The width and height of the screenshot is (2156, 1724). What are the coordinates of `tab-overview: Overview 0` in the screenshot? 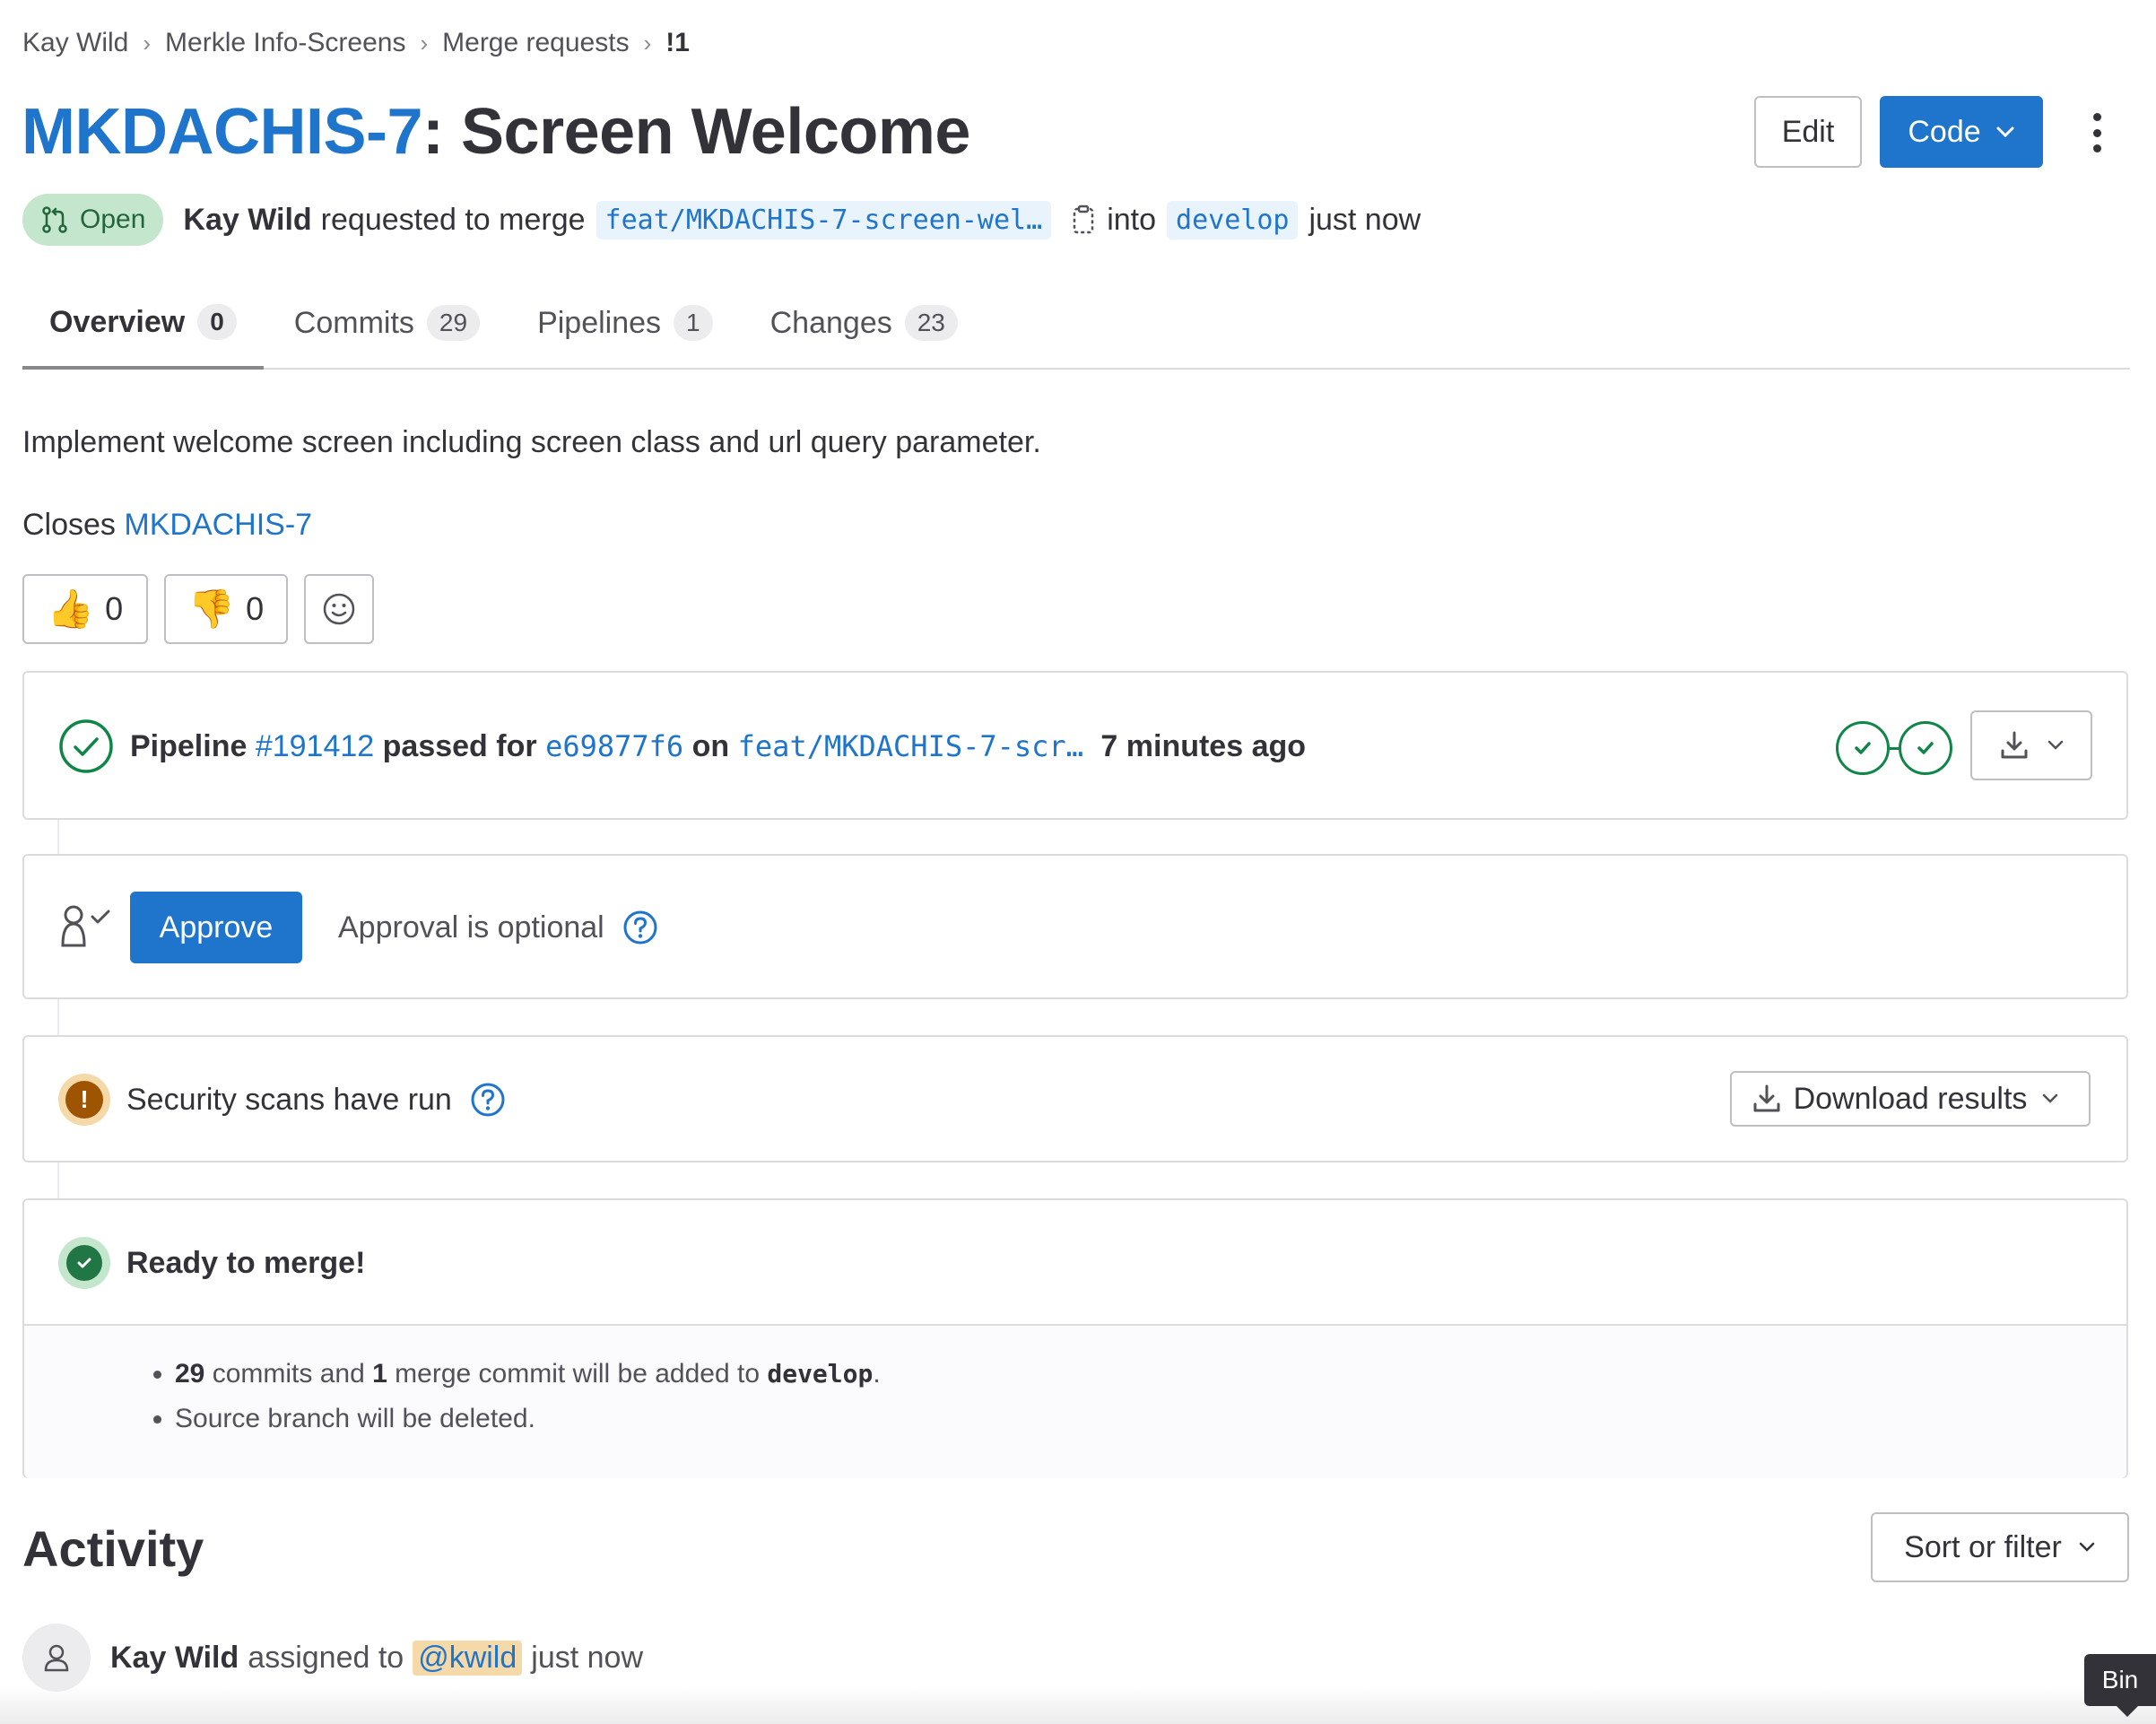 It's located at (143, 324).